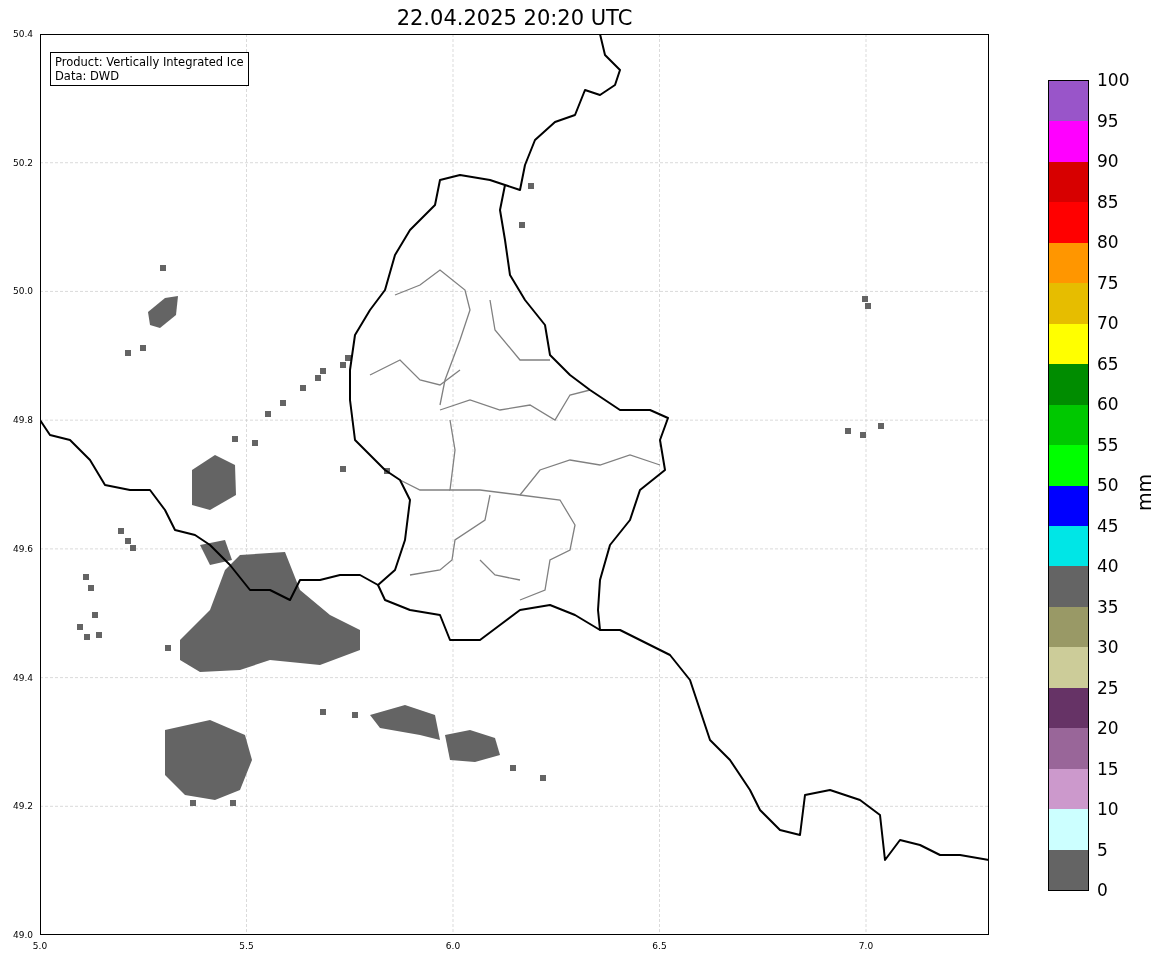 Image resolution: width=1163 pixels, height=963 pixels. I want to click on colorbar-tick-label: 70, so click(1108, 323).